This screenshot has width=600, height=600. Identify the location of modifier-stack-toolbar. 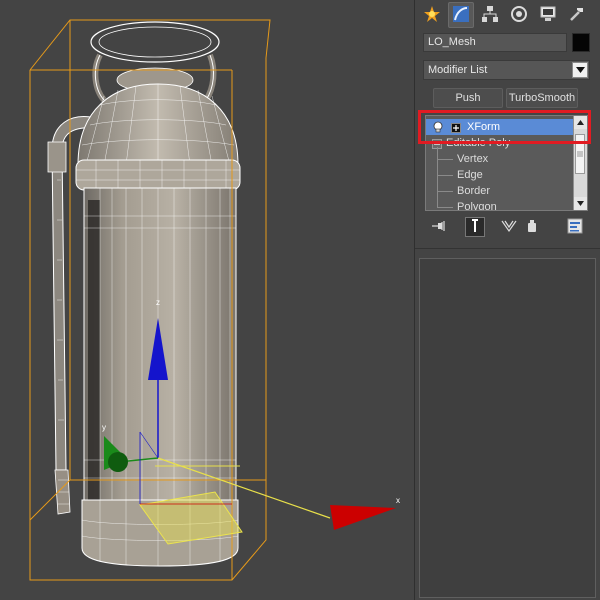
(506, 227).